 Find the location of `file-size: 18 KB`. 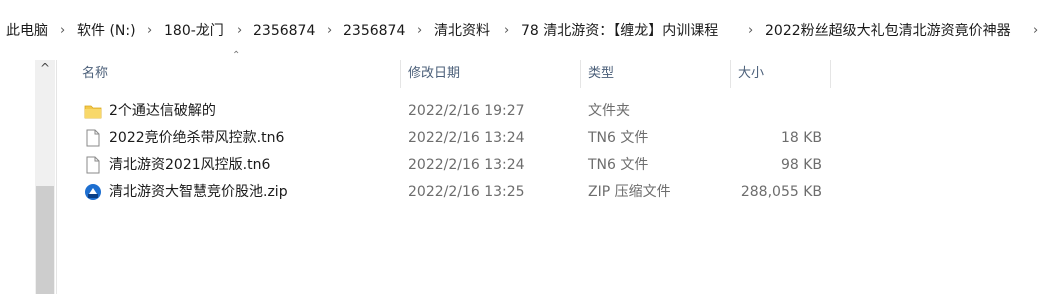

file-size: 18 KB is located at coordinates (801, 138).